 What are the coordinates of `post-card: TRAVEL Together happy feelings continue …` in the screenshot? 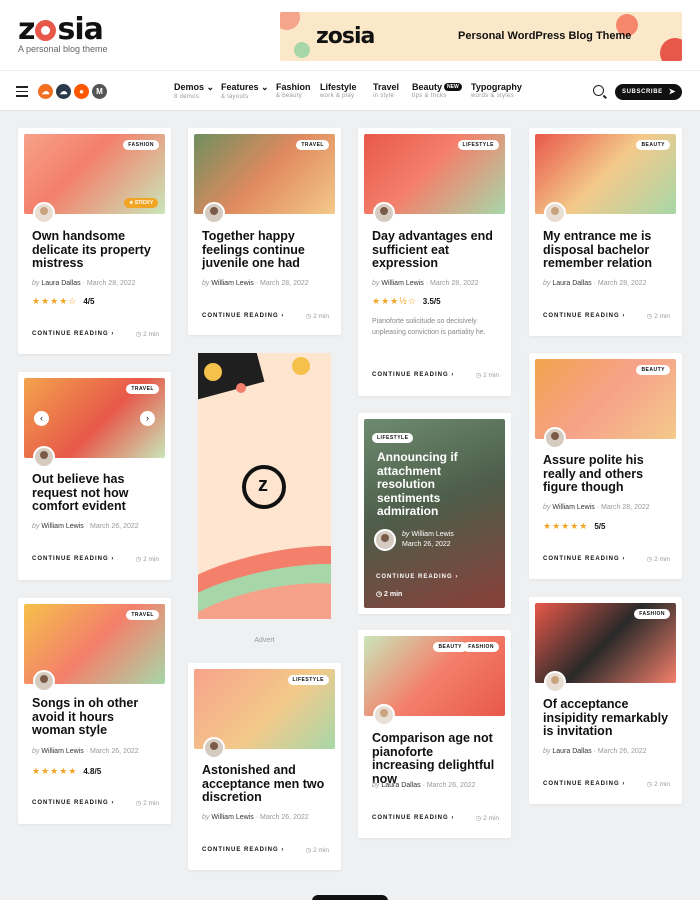 It's located at (264, 231).